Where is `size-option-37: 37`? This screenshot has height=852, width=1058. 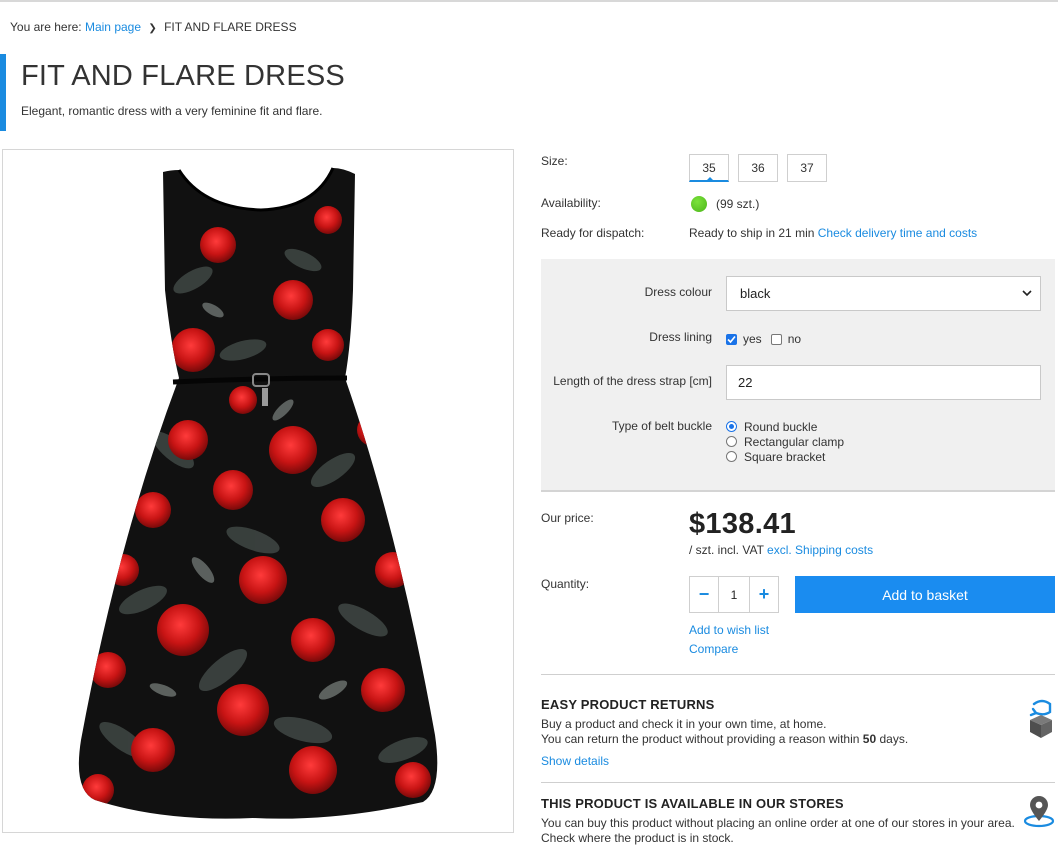 size-option-37: 37 is located at coordinates (807, 168).